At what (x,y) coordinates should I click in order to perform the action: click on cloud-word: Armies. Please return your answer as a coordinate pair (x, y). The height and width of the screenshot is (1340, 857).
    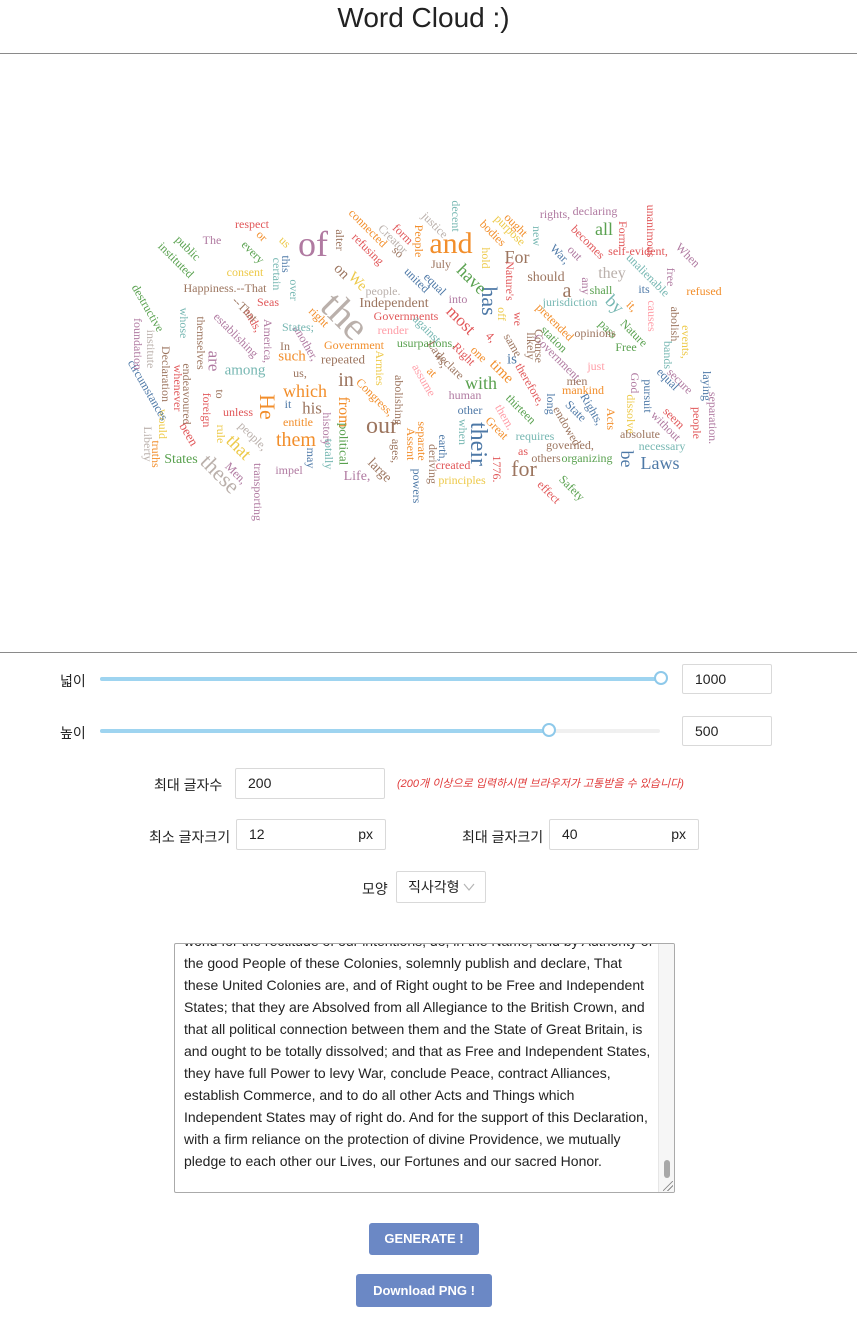
    Looking at the image, I should click on (380, 368).